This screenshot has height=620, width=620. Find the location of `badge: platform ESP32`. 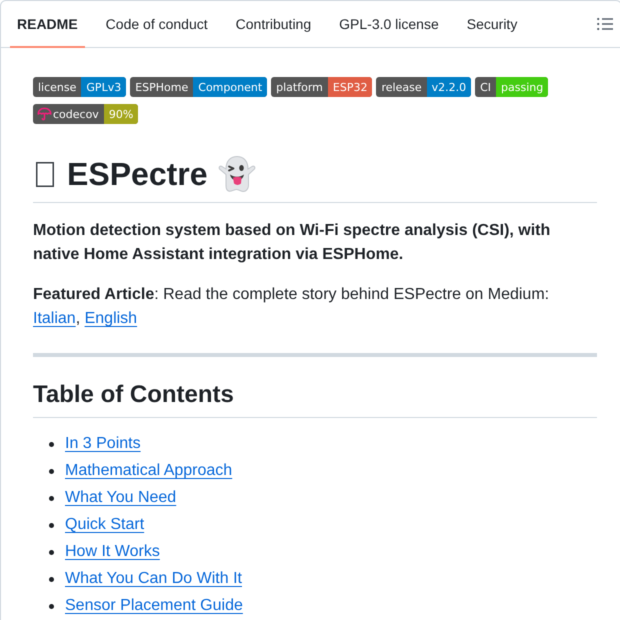

badge: platform ESP32 is located at coordinates (321, 87).